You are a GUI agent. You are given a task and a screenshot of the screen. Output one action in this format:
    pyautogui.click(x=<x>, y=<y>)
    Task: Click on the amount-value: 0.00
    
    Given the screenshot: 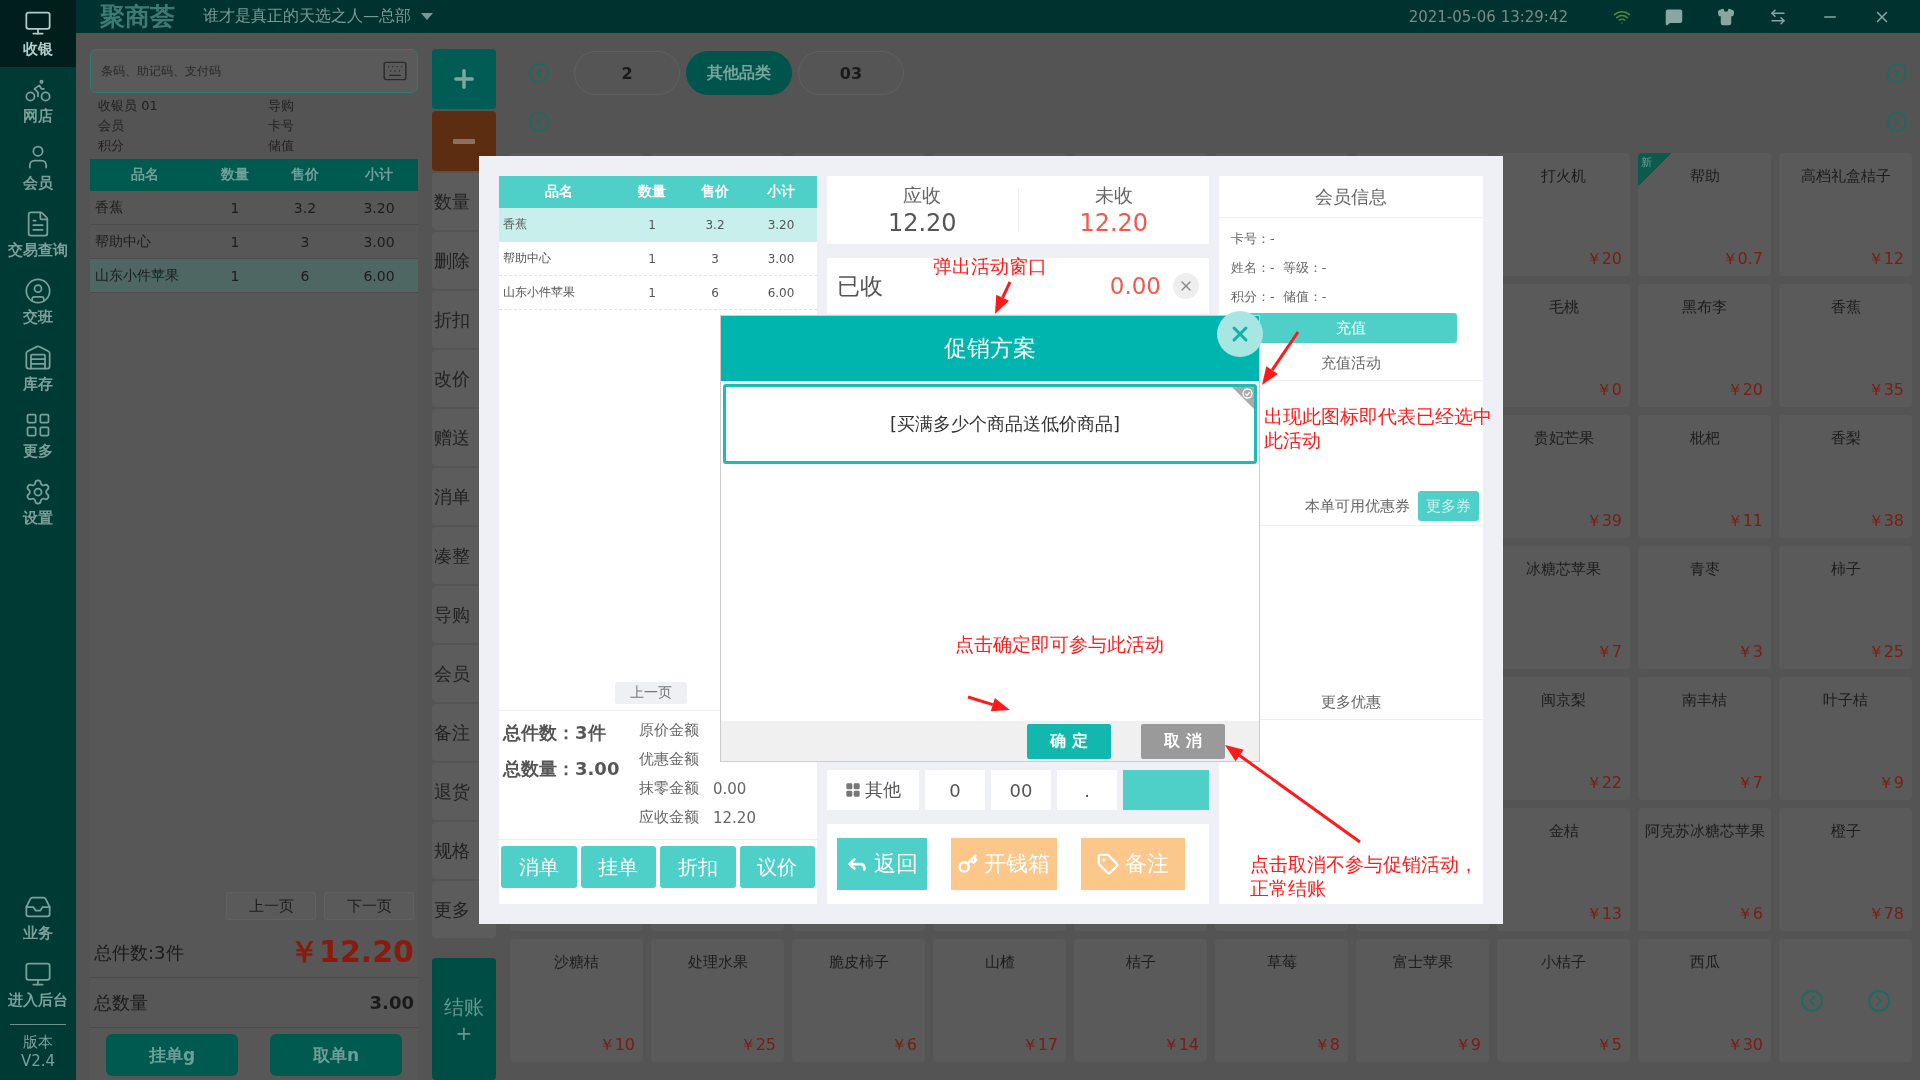 What is the action you would take?
    pyautogui.click(x=730, y=788)
    